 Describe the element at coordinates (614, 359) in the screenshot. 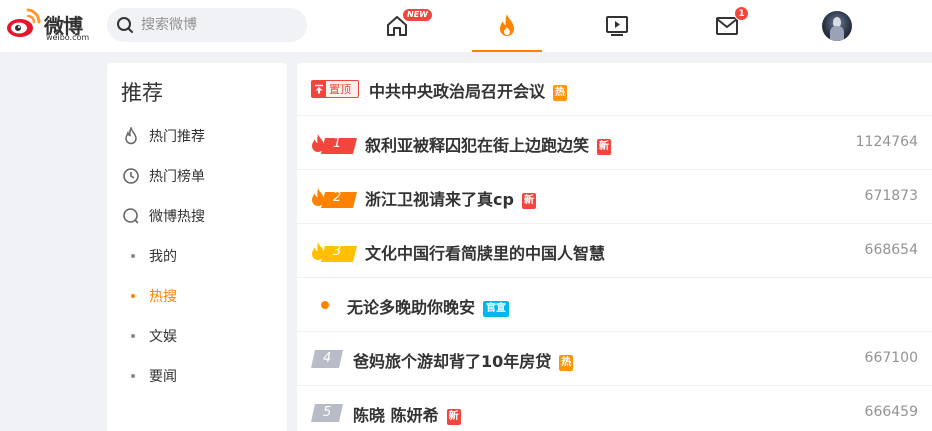

I see `list-item: 4 爸妈旅个游却背了10年房贷热 667100` at that location.